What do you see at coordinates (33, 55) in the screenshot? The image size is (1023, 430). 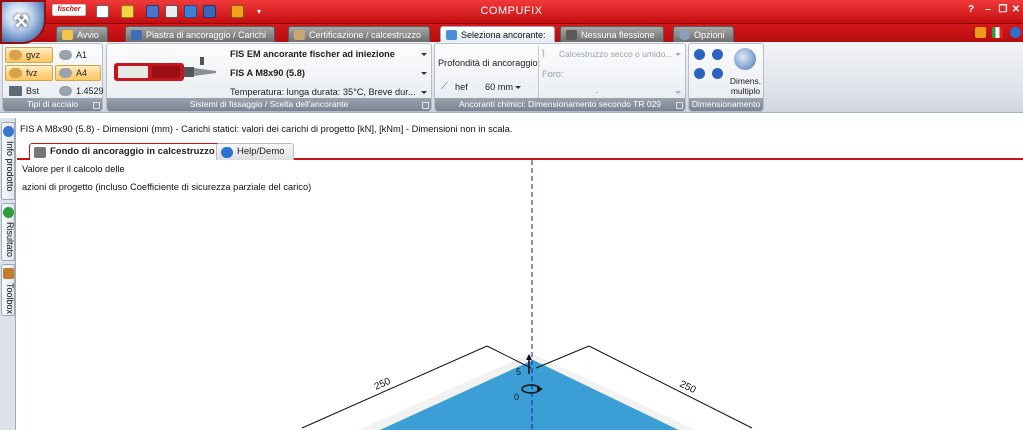 I see `button-label: gvz` at bounding box center [33, 55].